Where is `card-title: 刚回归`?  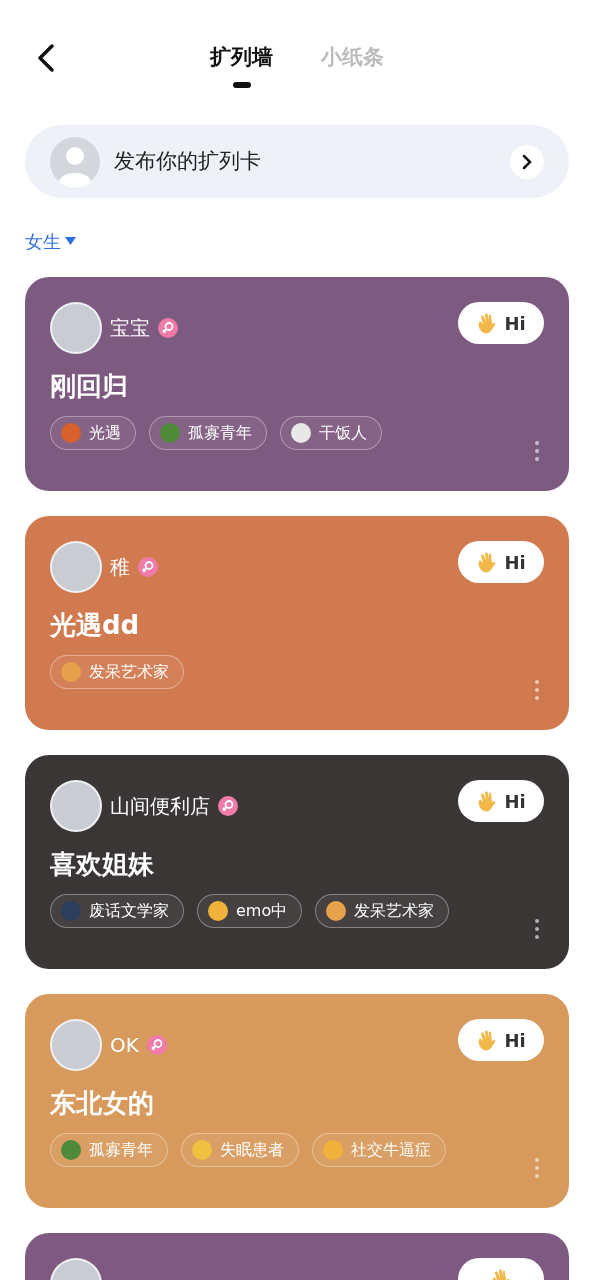 card-title: 刚回归 is located at coordinates (89, 386).